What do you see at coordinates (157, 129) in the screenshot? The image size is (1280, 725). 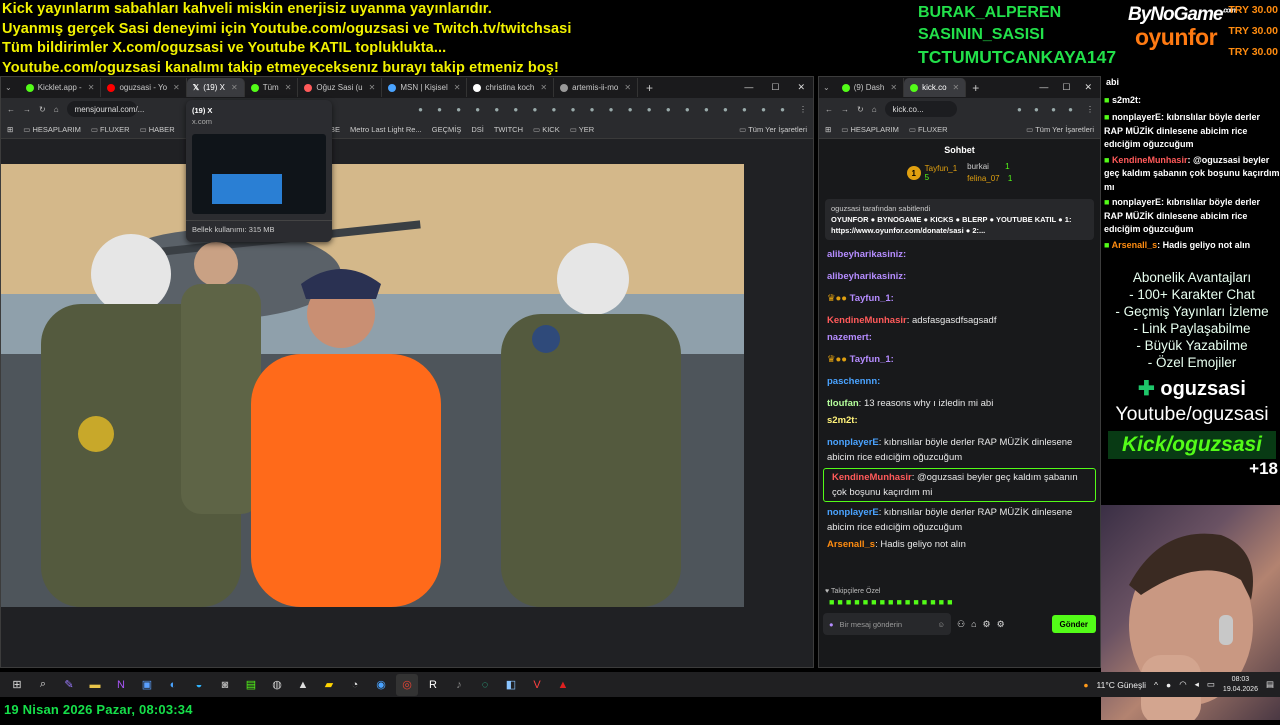 I see `bookmark: HABER` at bounding box center [157, 129].